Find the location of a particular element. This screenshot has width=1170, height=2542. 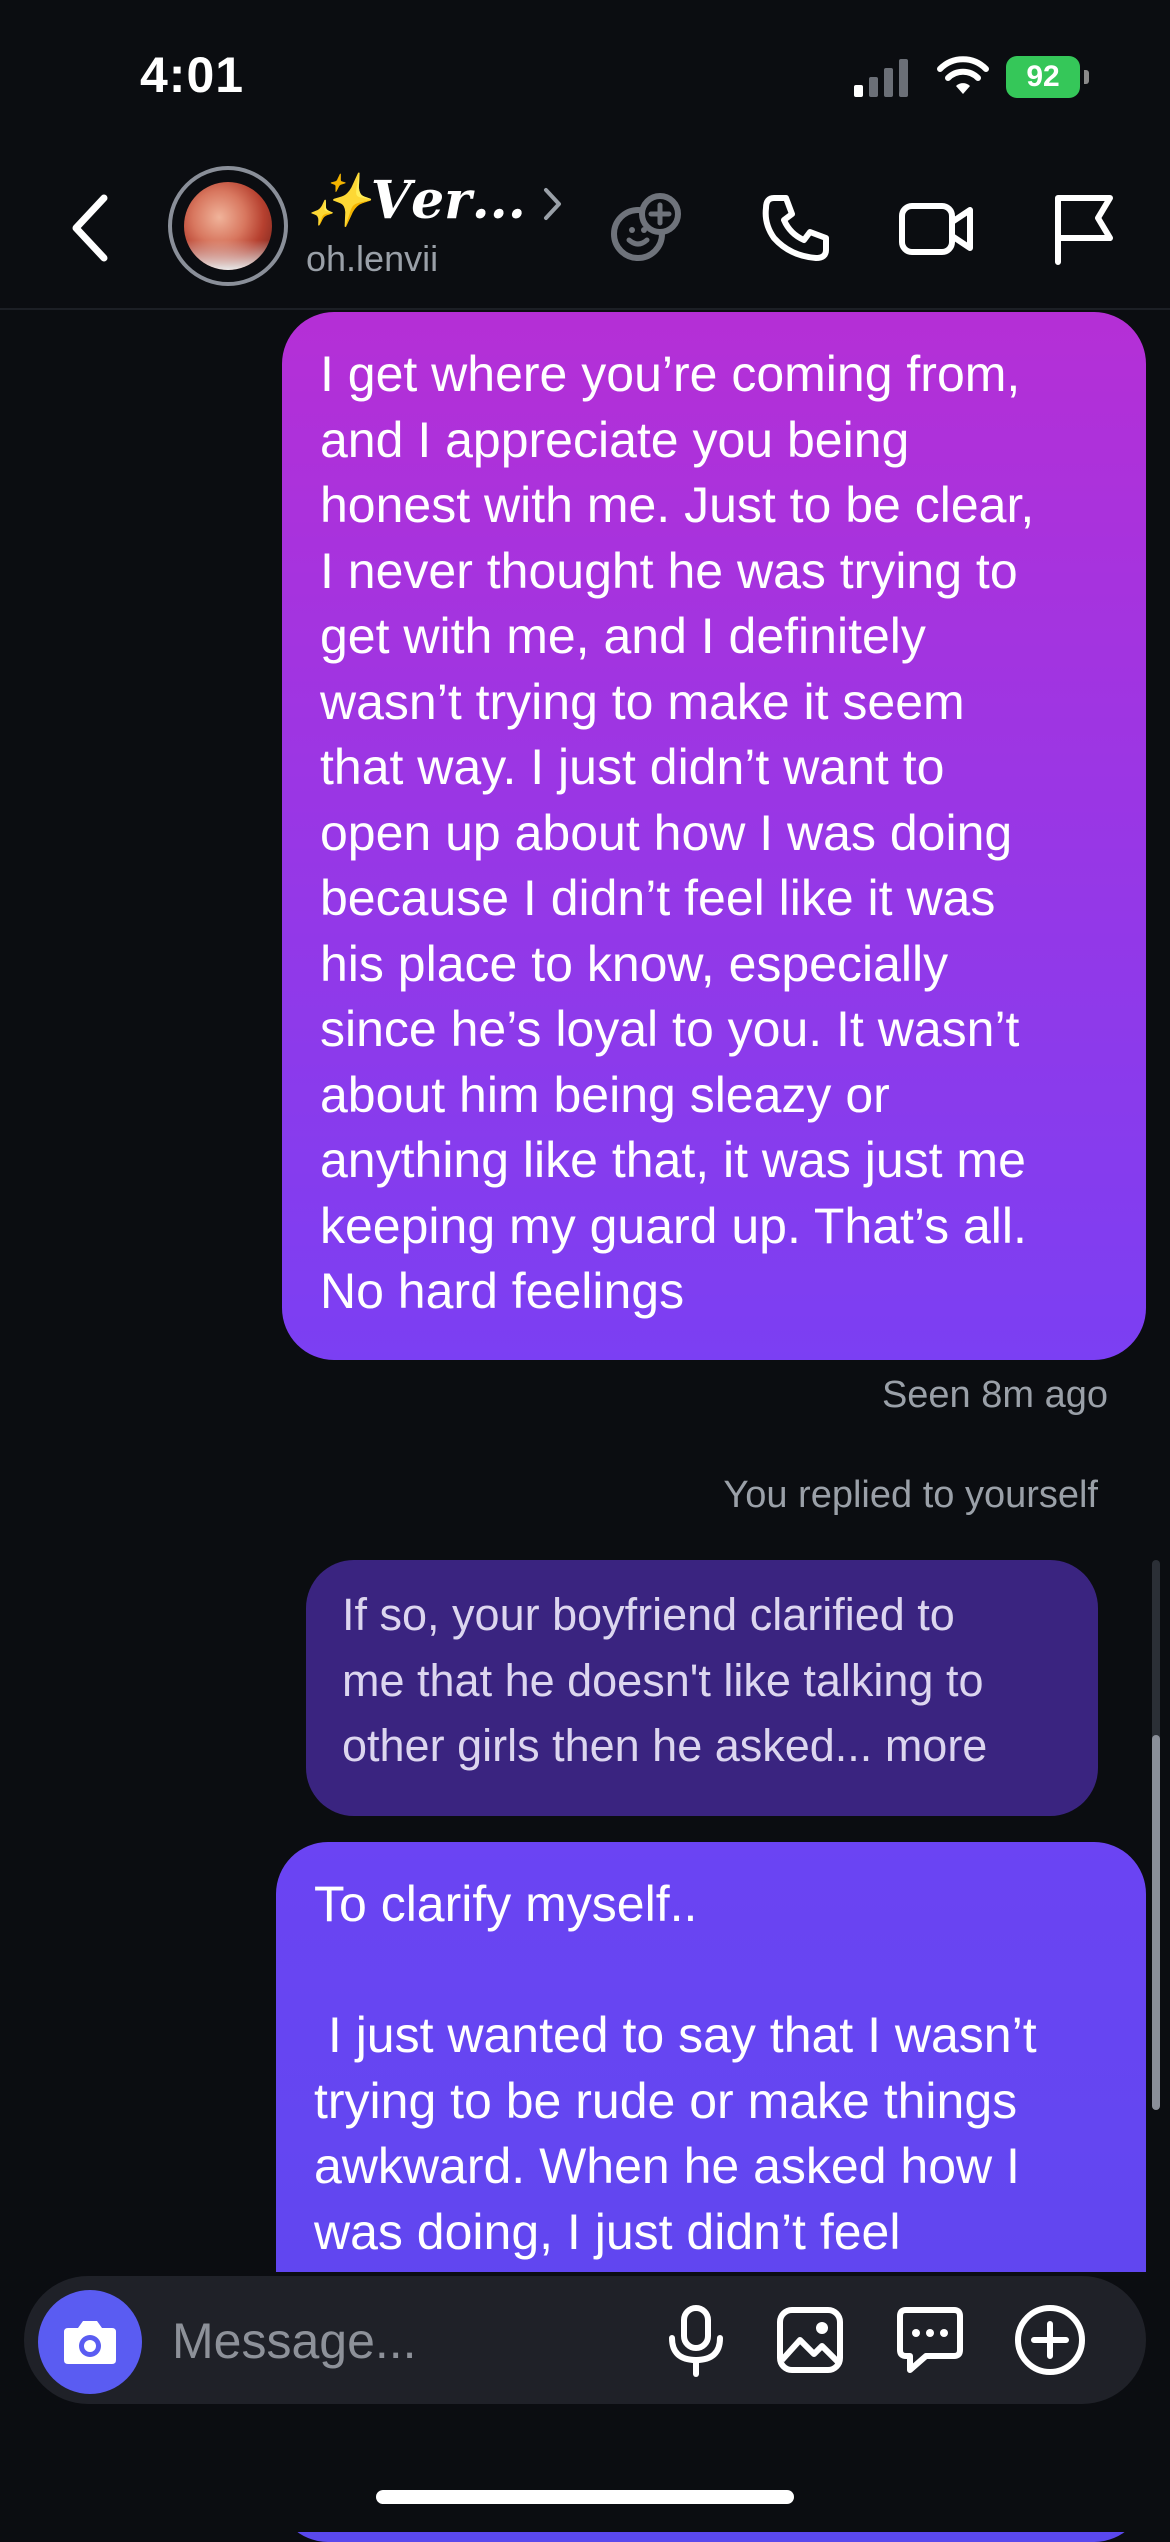

plus-icon is located at coordinates (1050, 2340).